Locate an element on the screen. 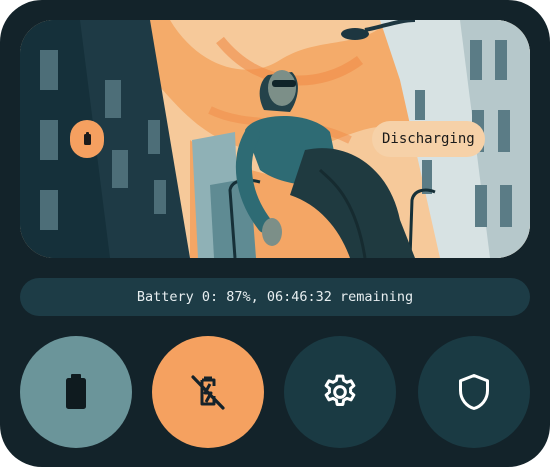  power-off-icon is located at coordinates (208, 392).